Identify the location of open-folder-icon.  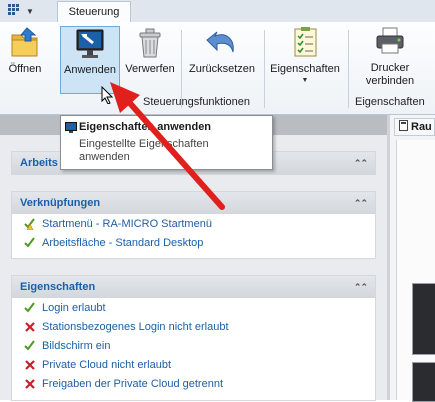
(25, 43).